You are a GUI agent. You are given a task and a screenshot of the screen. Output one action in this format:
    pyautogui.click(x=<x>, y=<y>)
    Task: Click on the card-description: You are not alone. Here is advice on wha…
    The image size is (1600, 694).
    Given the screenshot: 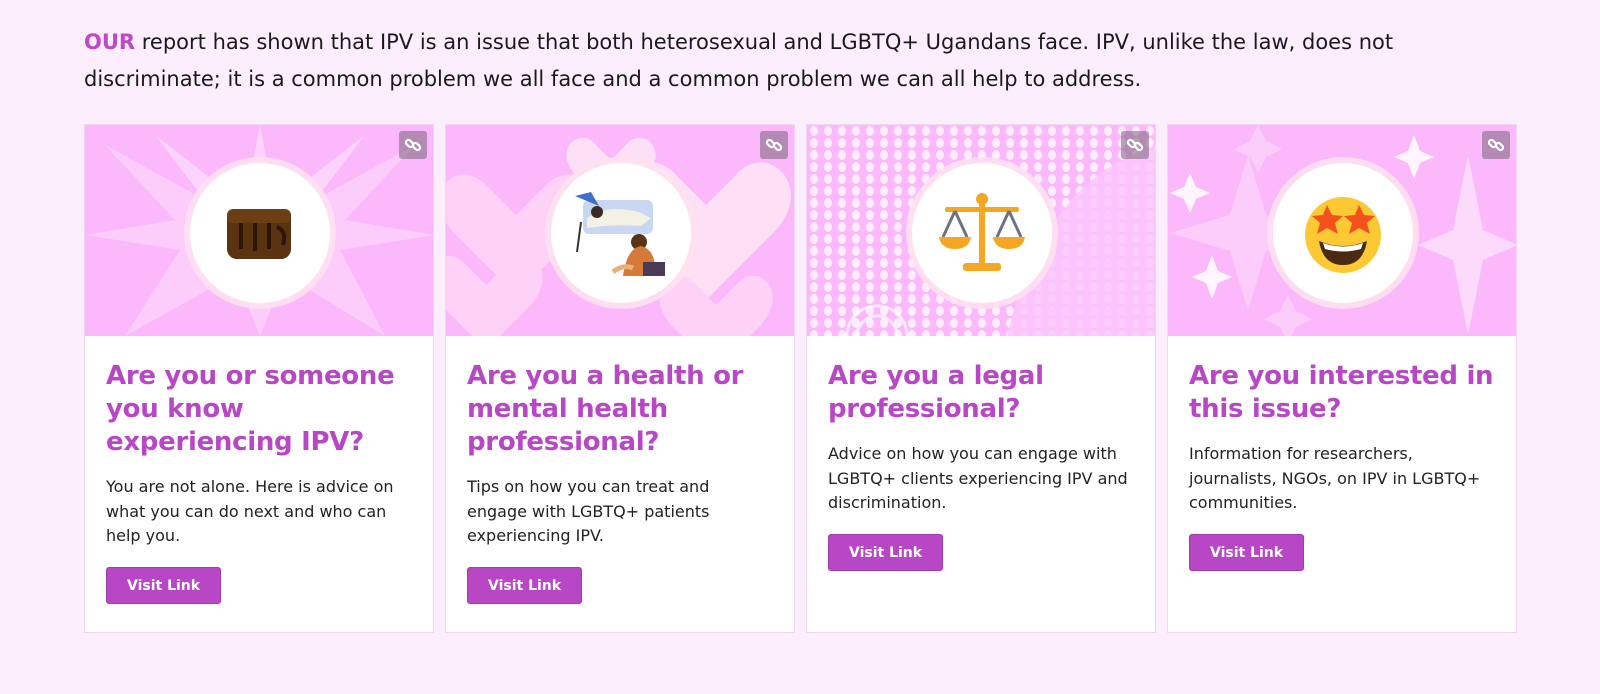 What is the action you would take?
    pyautogui.click(x=250, y=511)
    